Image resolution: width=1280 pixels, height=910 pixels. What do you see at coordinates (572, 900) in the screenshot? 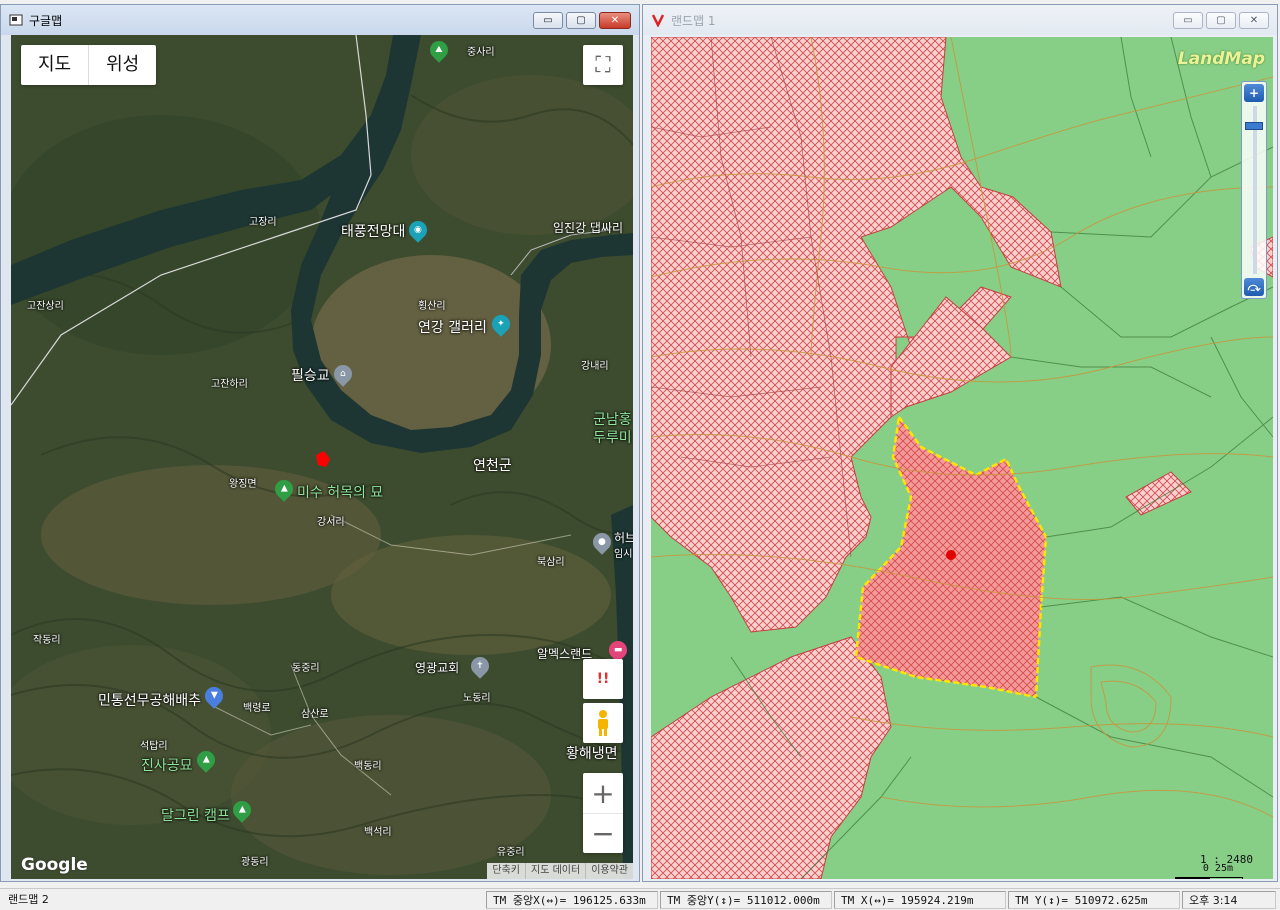
I see `tm-center-x: TM 중앙X(↔)= 196125.633m` at bounding box center [572, 900].